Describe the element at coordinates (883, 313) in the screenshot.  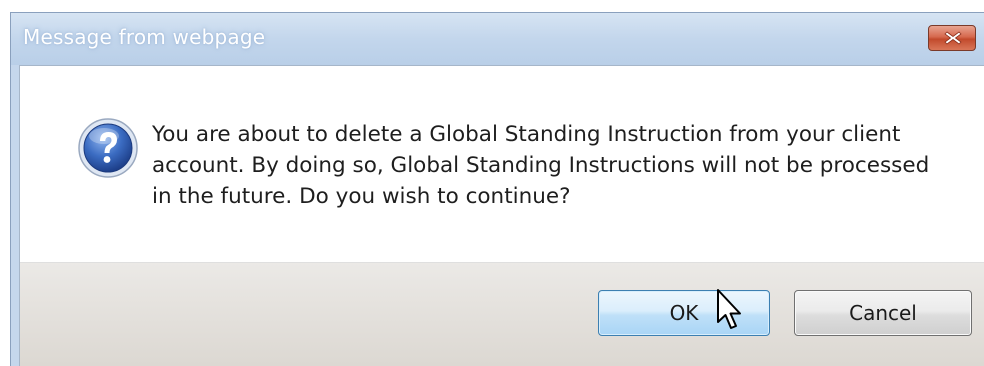
I see `cancel-button: Cancel` at that location.